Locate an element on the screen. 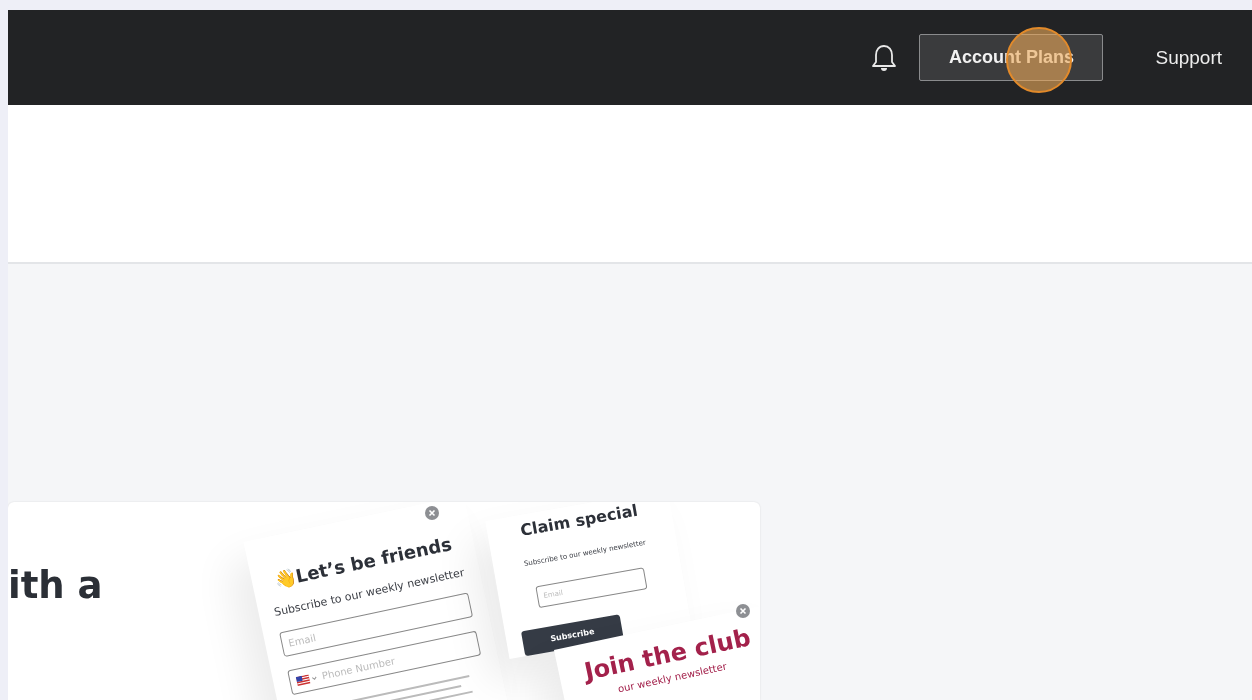 This screenshot has width=1252, height=700. support-link: Support is located at coordinates (1188, 57).